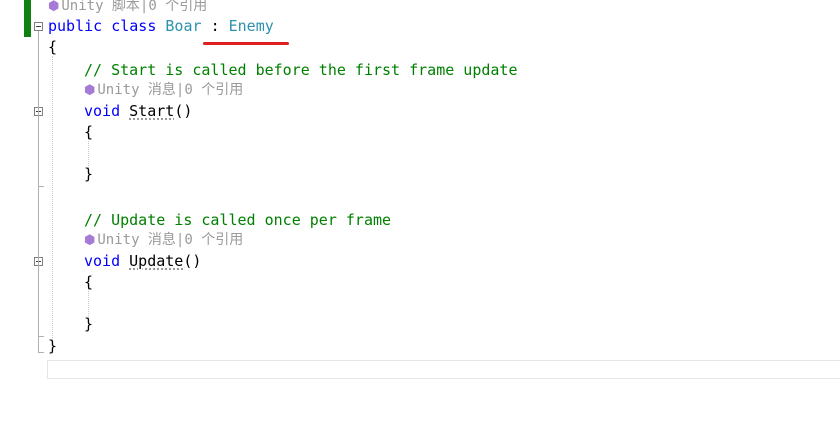  I want to click on update-method-signature: void Update(), so click(143, 261).